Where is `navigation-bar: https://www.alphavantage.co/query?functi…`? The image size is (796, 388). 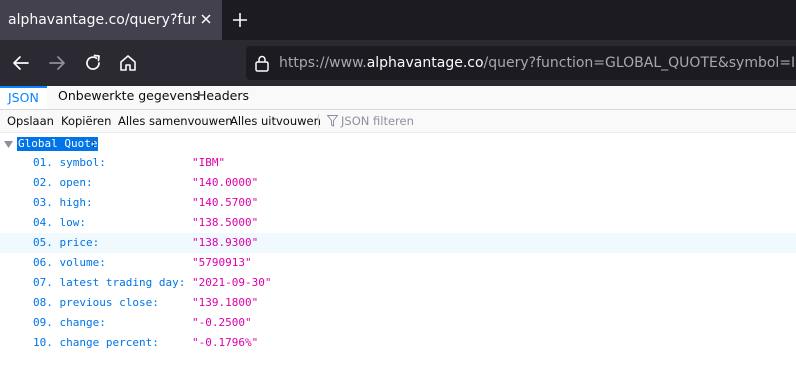 navigation-bar: https://www.alphavantage.co/query?functi… is located at coordinates (398, 63).